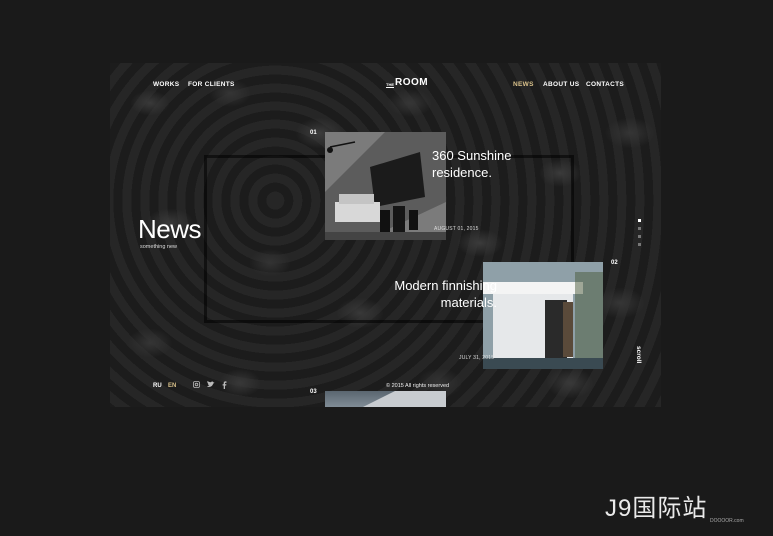 This screenshot has width=773, height=536. I want to click on pagination-dots, so click(640, 235).